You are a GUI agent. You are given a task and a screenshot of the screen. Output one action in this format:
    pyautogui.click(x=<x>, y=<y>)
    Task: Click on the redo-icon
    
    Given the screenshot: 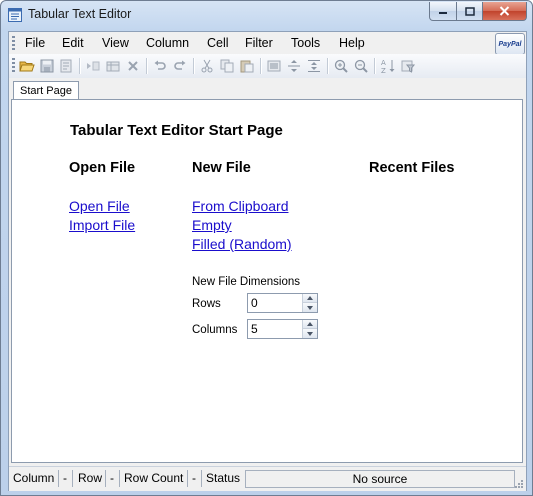 What is the action you would take?
    pyautogui.click(x=180, y=66)
    